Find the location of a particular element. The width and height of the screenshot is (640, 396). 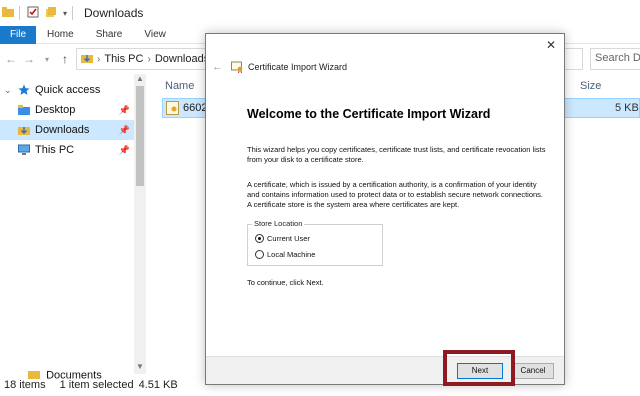

certificate-file-icon is located at coordinates (172, 109).